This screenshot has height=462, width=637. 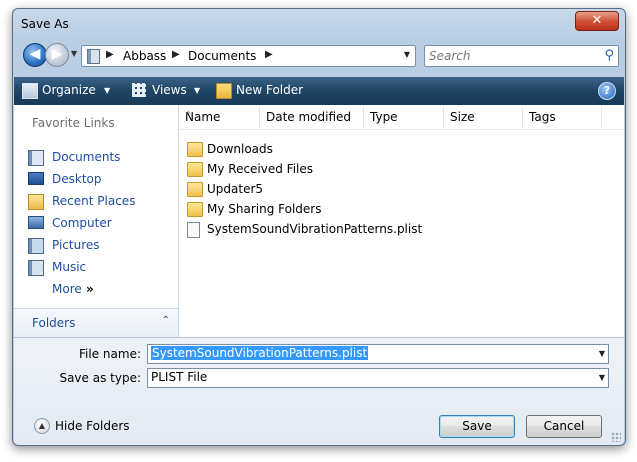 What do you see at coordinates (384, 117) in the screenshot?
I see `column-header-label: Type` at bounding box center [384, 117].